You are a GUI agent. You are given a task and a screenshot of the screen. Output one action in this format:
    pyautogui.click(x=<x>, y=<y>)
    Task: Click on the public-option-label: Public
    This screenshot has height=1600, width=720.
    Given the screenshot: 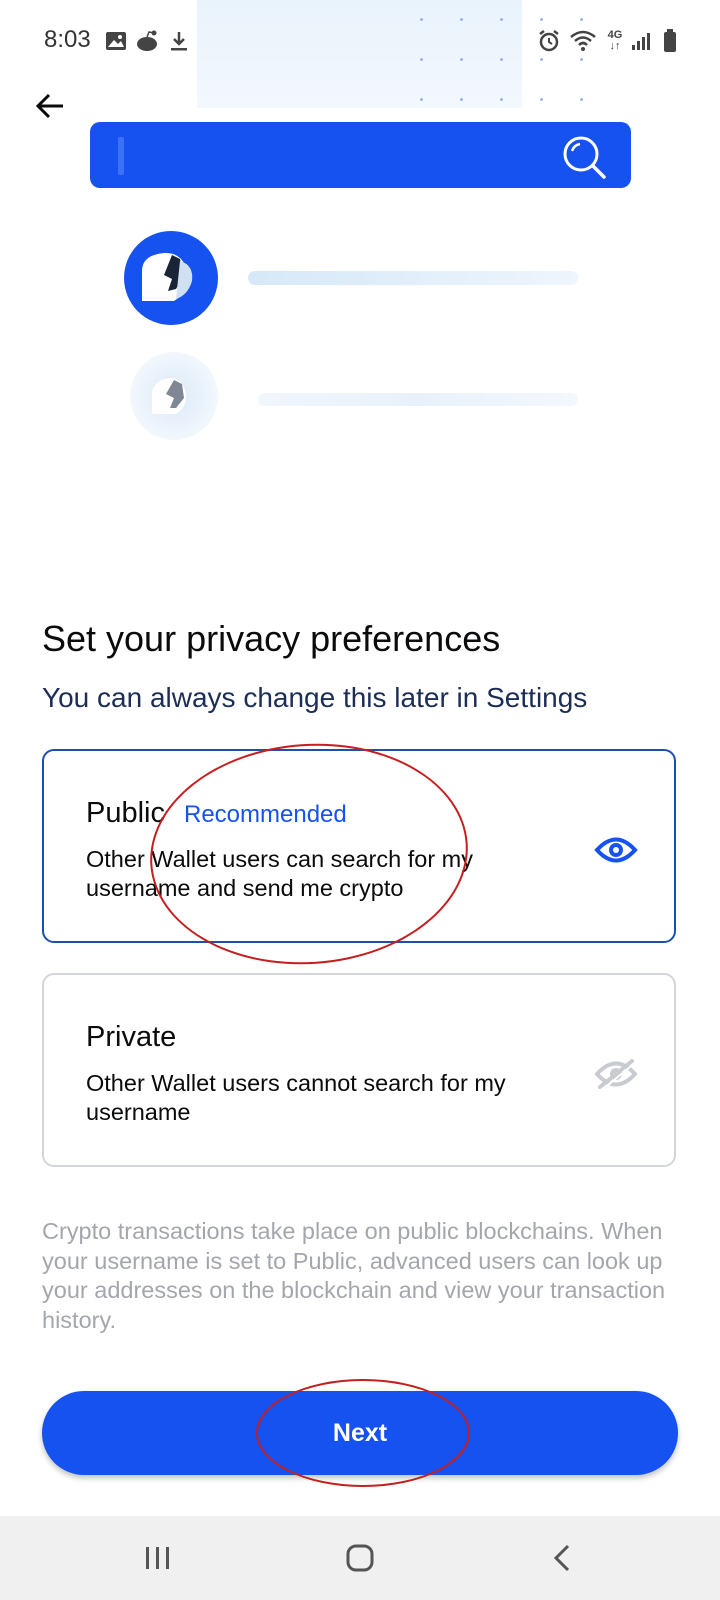 What is the action you would take?
    pyautogui.click(x=125, y=813)
    